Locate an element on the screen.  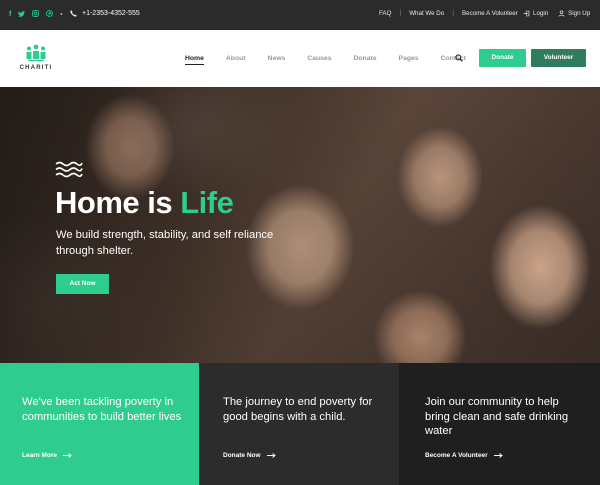
hero-title-accent: Life is located at coordinates (207, 202).